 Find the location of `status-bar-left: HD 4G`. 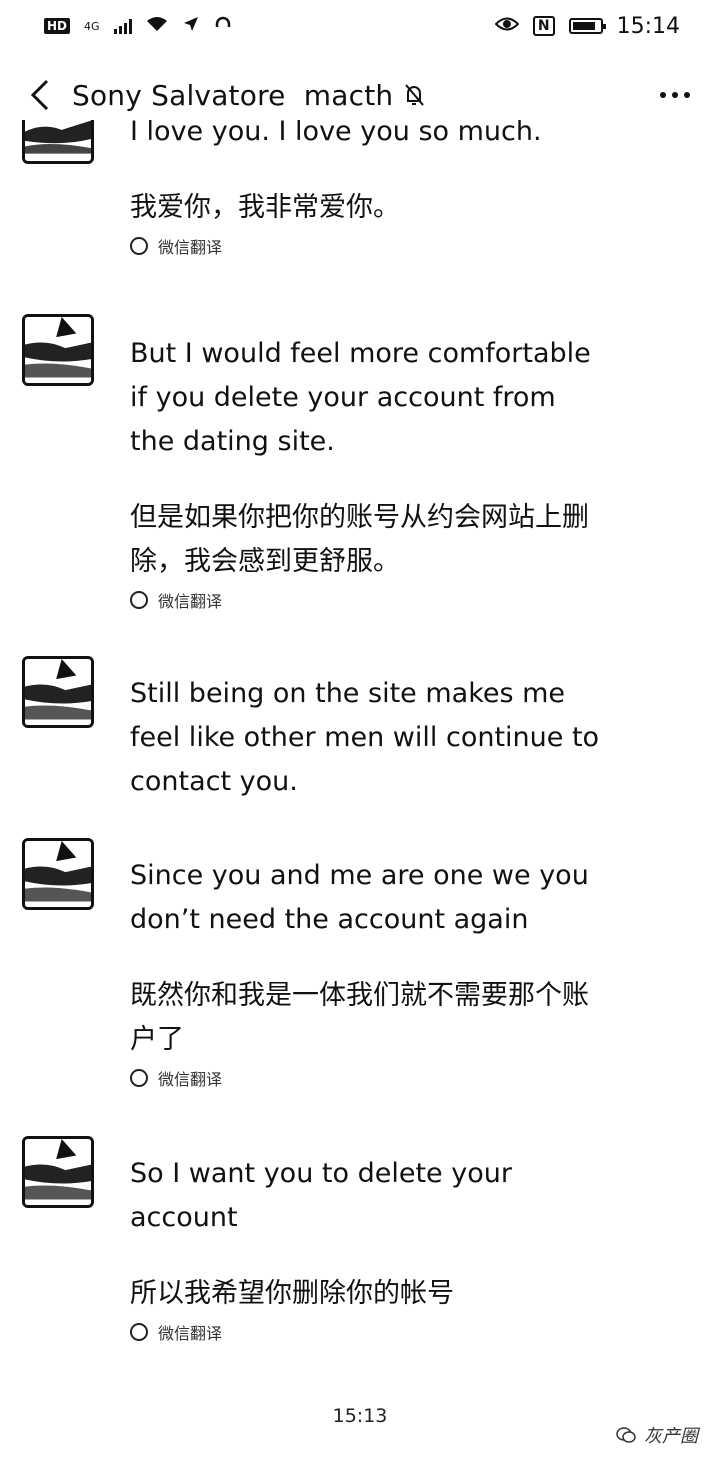

status-bar-left: HD 4G is located at coordinates (138, 26).